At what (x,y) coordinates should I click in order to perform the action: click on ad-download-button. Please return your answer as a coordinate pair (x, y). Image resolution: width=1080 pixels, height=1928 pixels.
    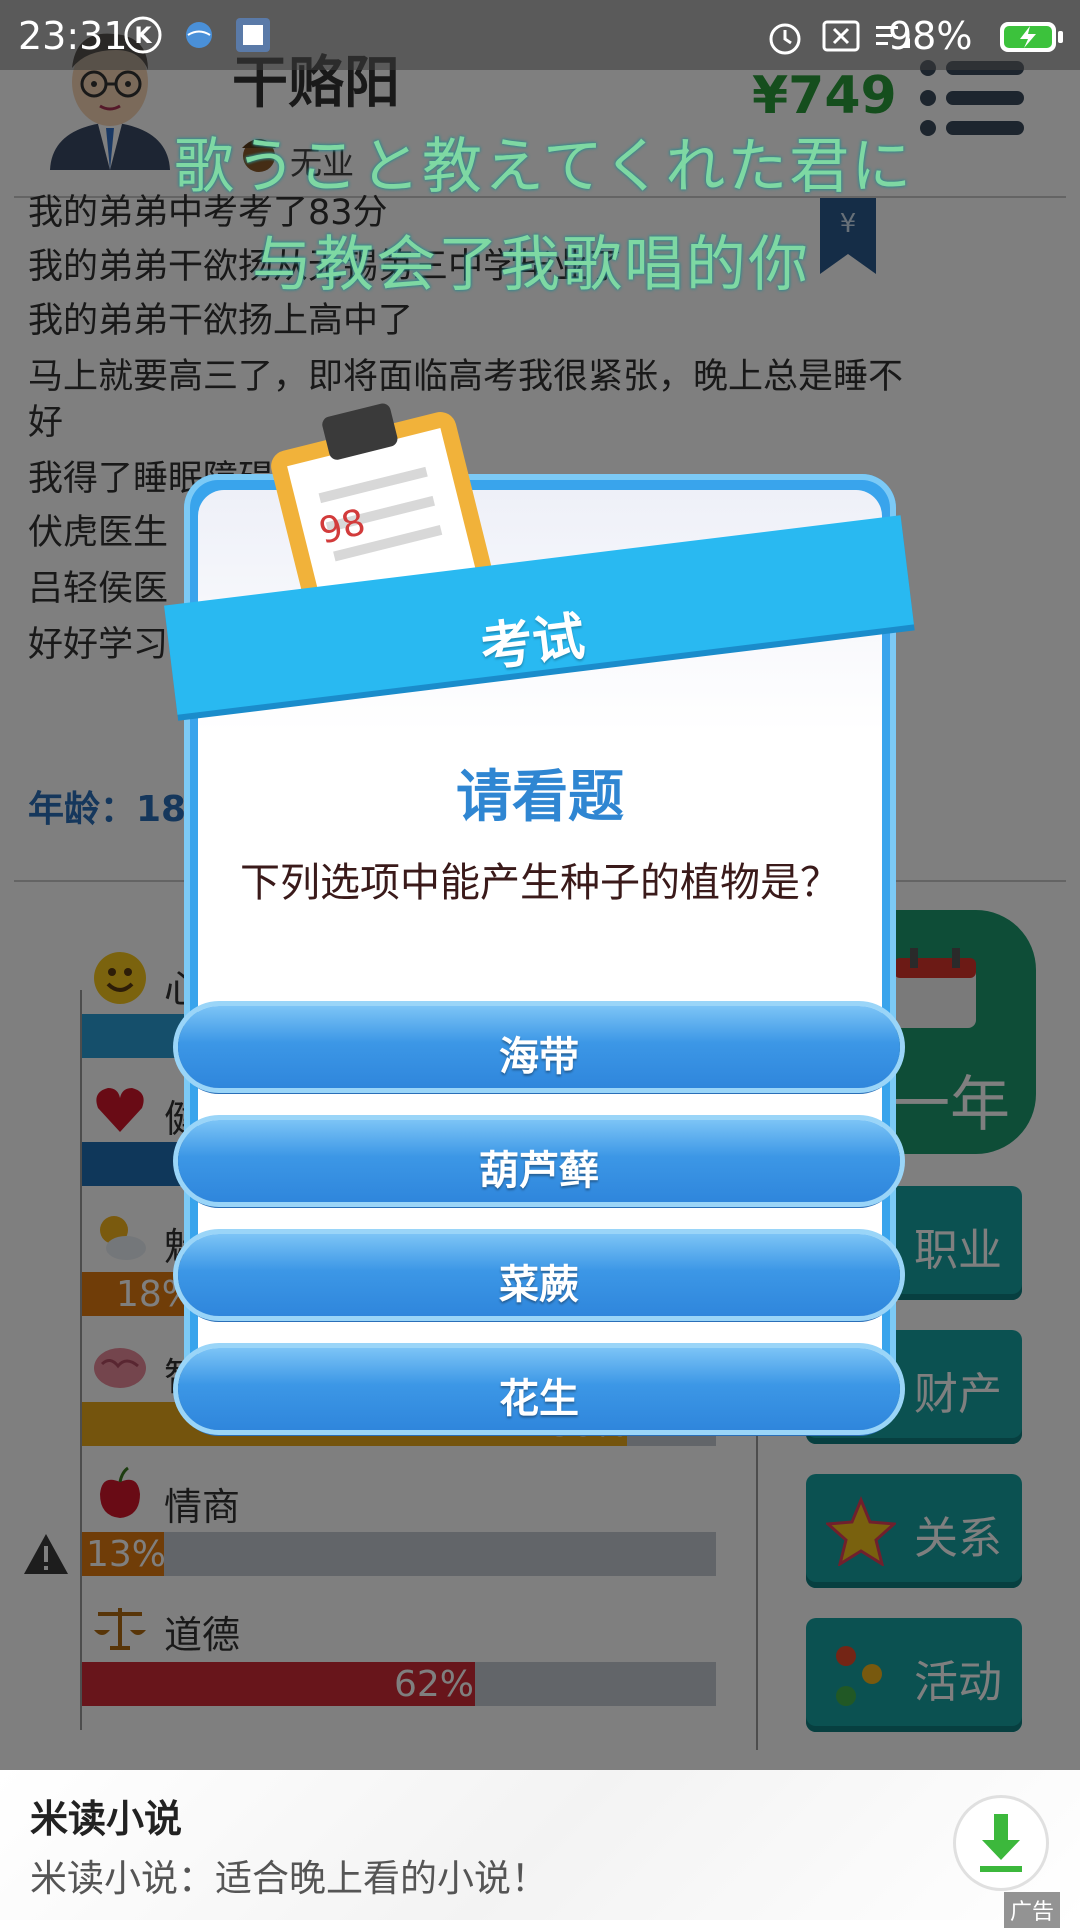
    Looking at the image, I should click on (1001, 1843).